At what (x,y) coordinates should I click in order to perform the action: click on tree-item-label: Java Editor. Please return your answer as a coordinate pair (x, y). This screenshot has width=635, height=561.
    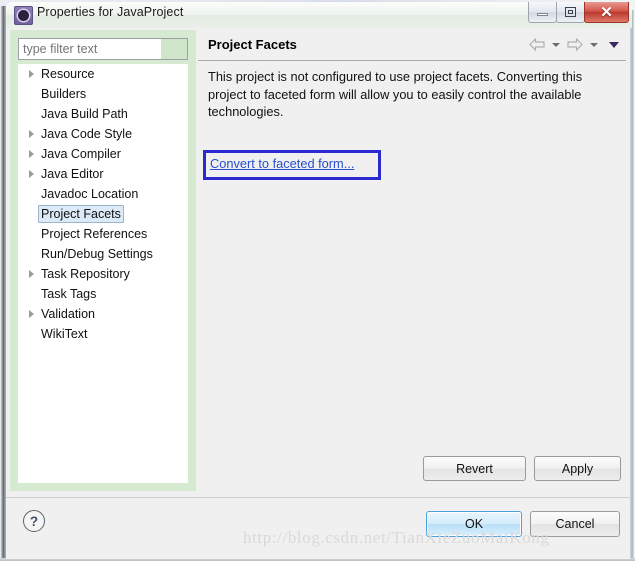
    Looking at the image, I should click on (72, 174).